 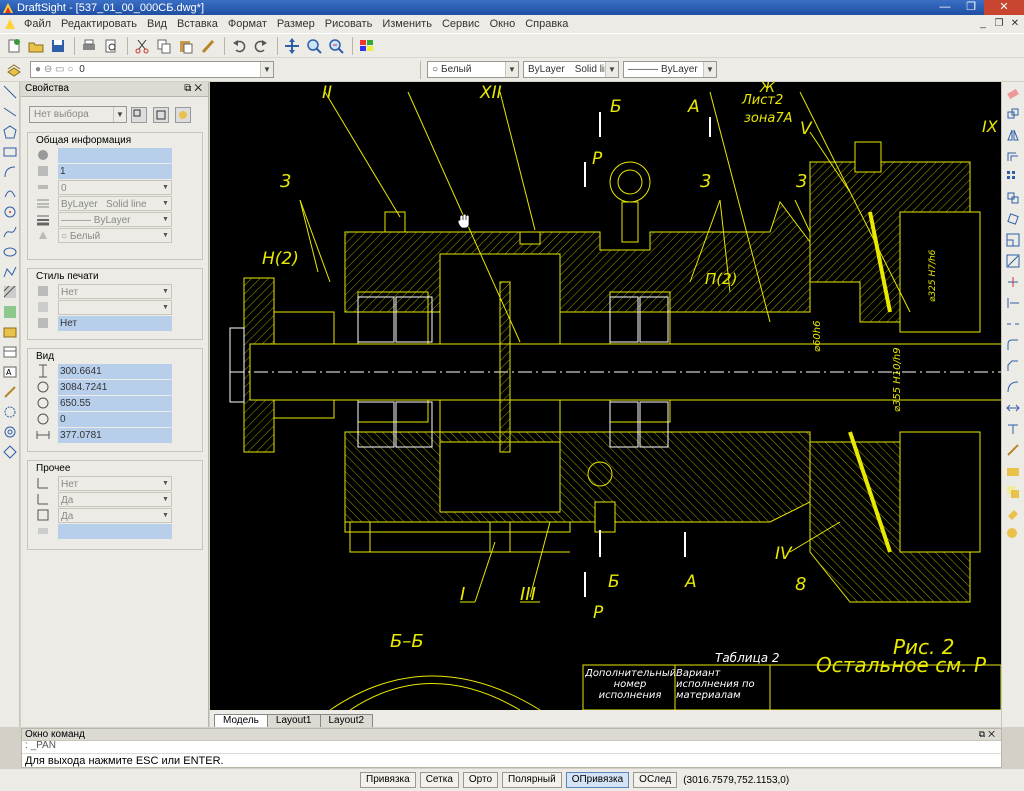 What do you see at coordinates (1012, 176) in the screenshot?
I see `array-tool-icon` at bounding box center [1012, 176].